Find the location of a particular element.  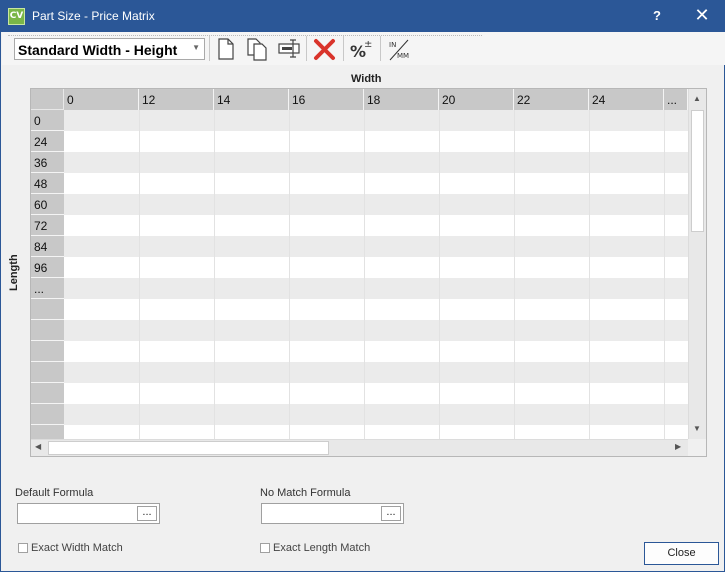

scroll-down-icon: ▼ is located at coordinates (697, 428).